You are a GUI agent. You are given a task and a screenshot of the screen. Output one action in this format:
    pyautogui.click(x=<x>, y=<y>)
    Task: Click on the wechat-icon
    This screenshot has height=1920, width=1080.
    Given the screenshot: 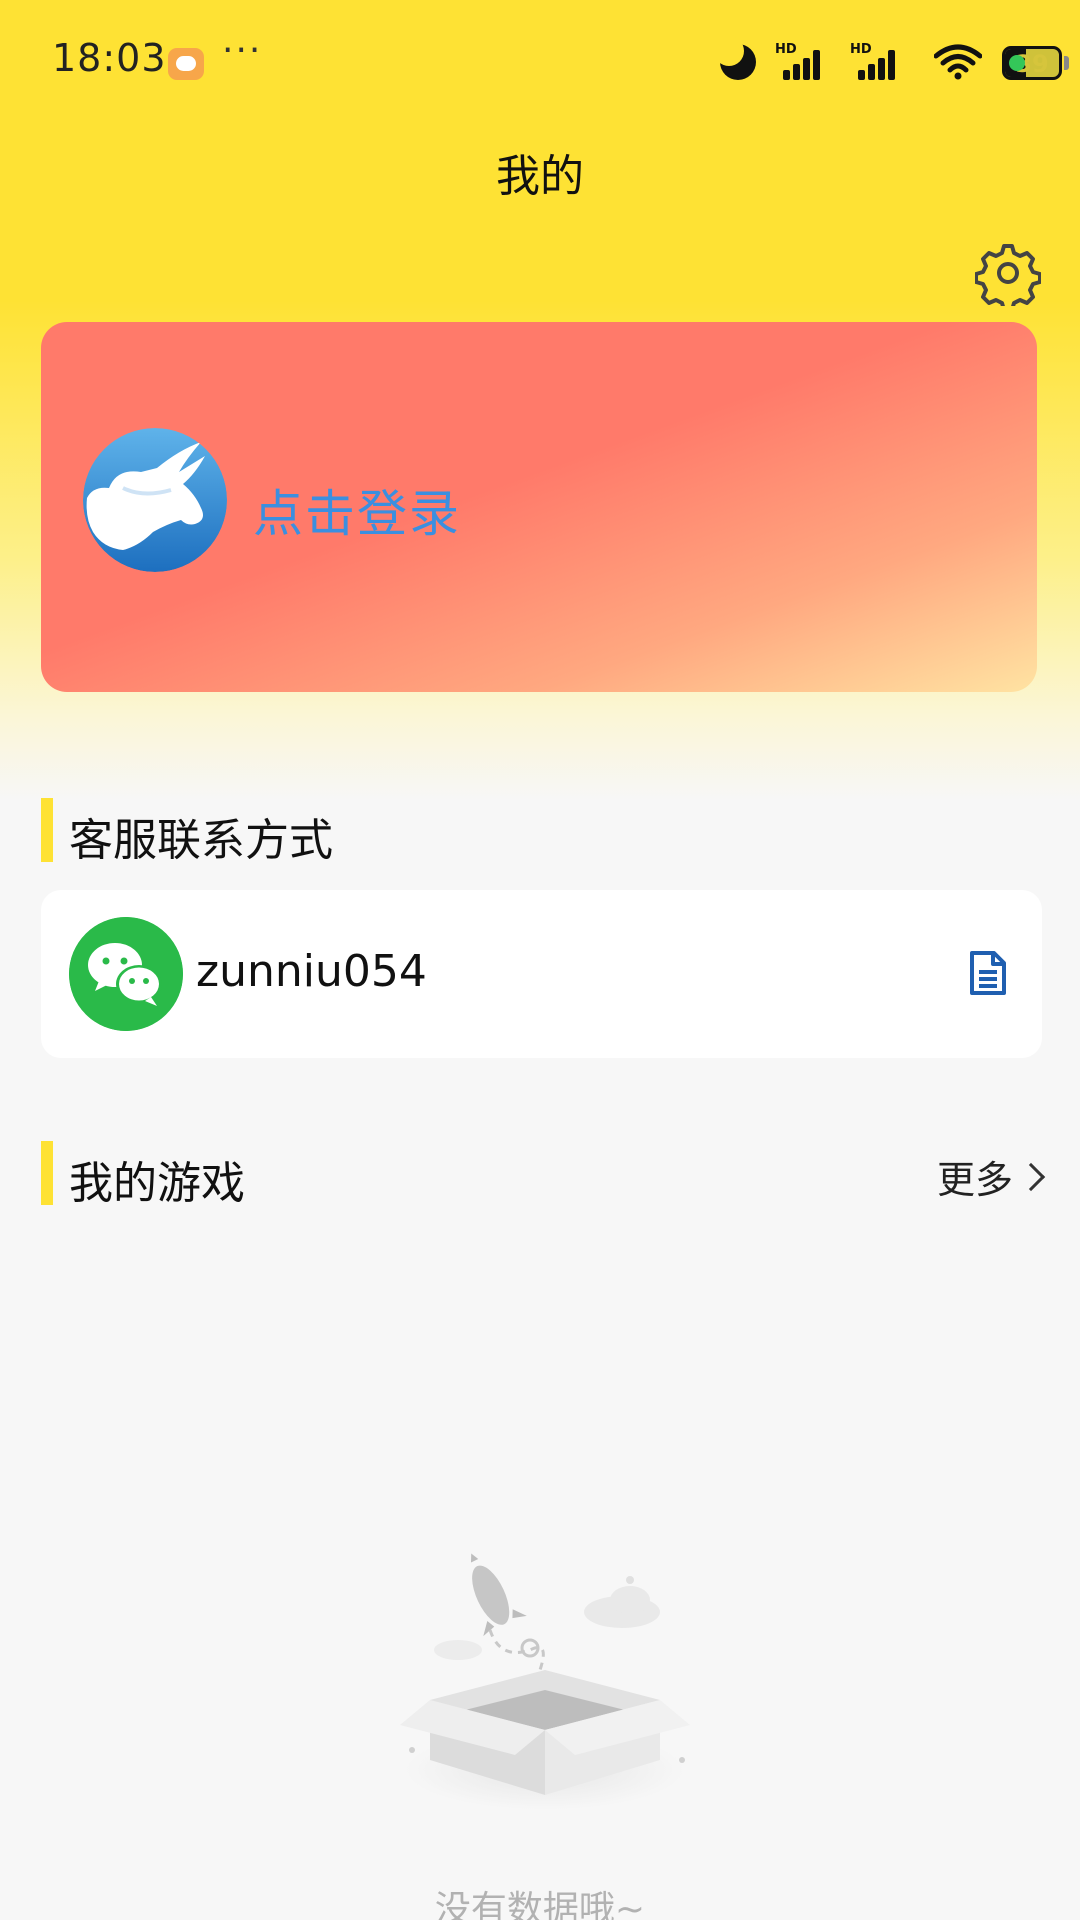 What is the action you would take?
    pyautogui.click(x=126, y=974)
    